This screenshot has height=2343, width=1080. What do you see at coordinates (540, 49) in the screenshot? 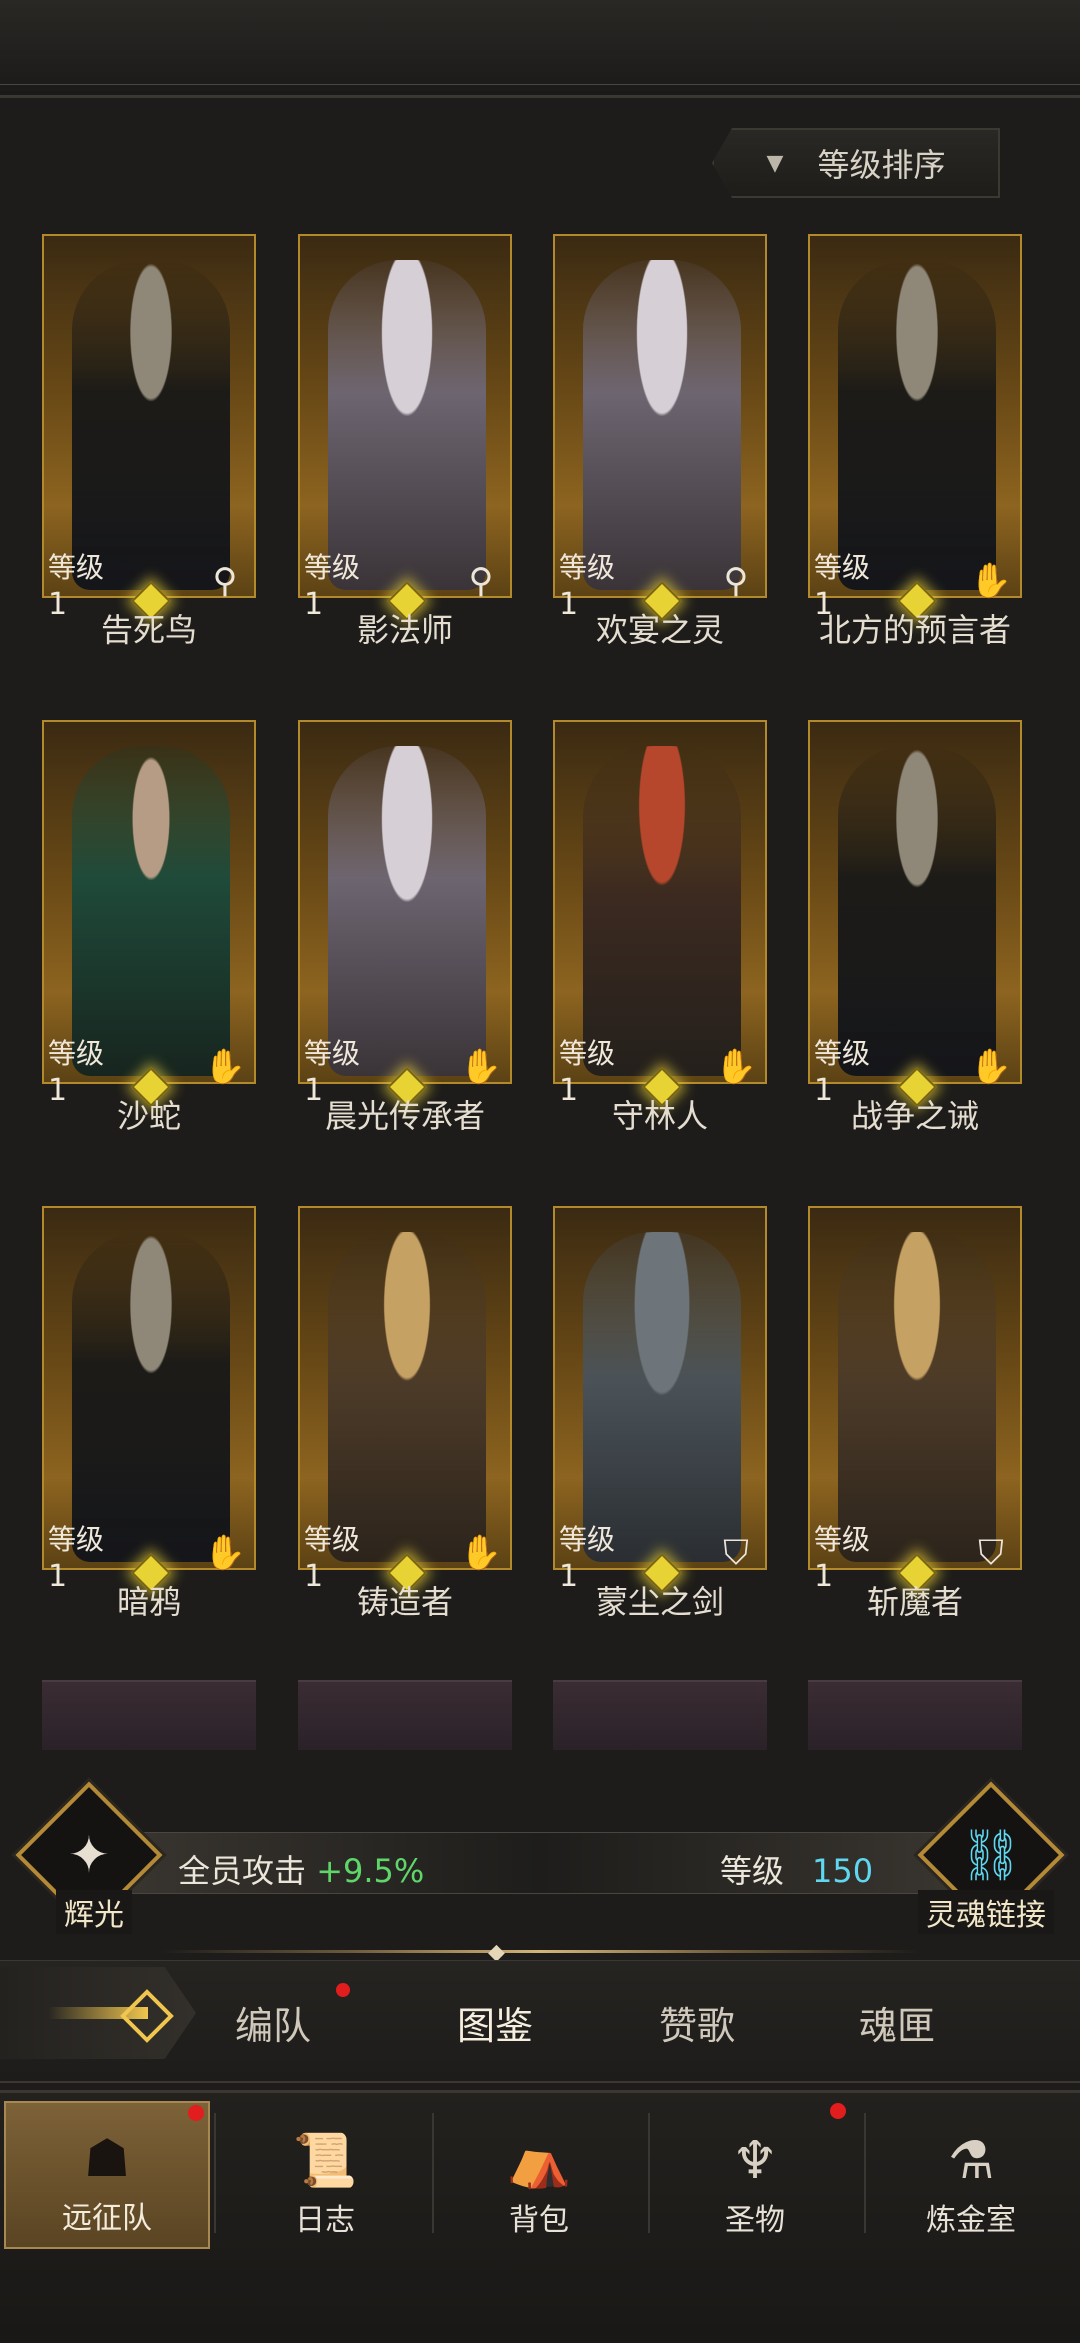
I see `top-frame` at bounding box center [540, 49].